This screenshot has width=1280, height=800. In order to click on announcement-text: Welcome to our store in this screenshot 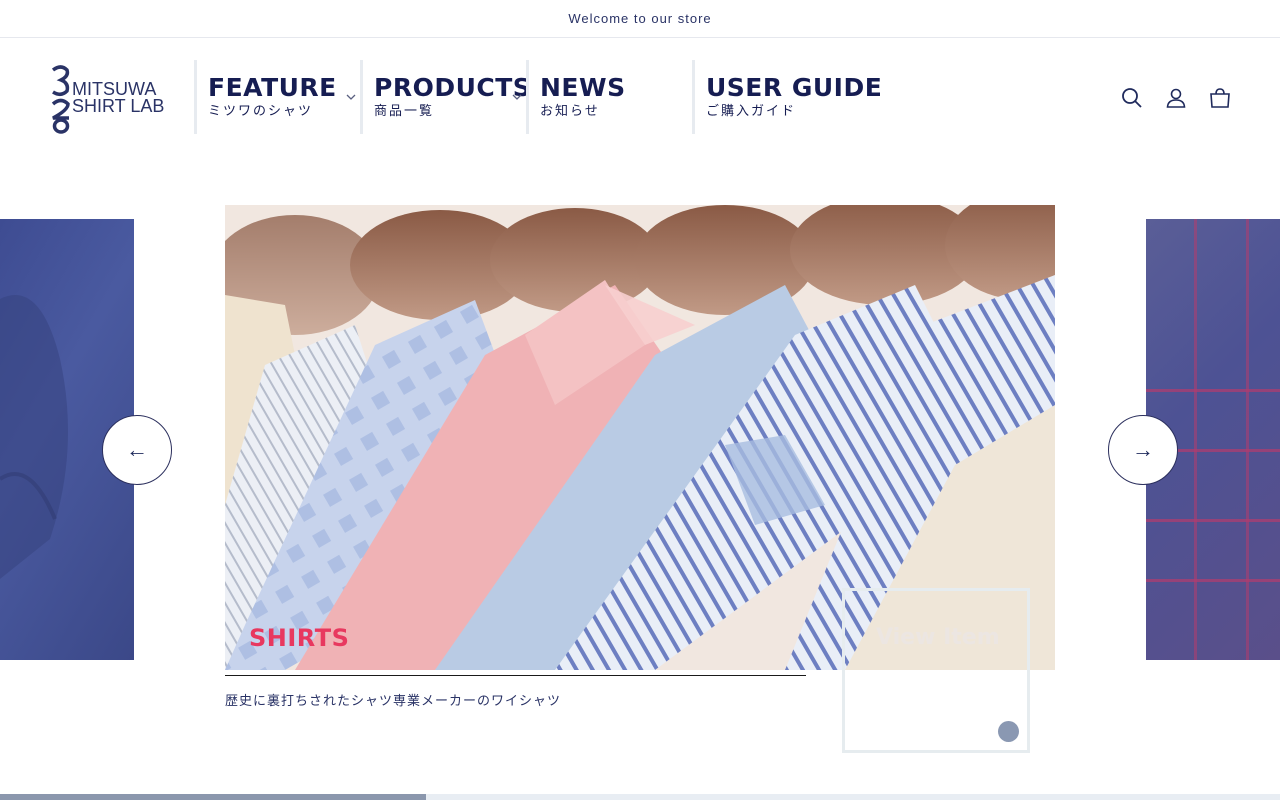, I will do `click(640, 18)`.